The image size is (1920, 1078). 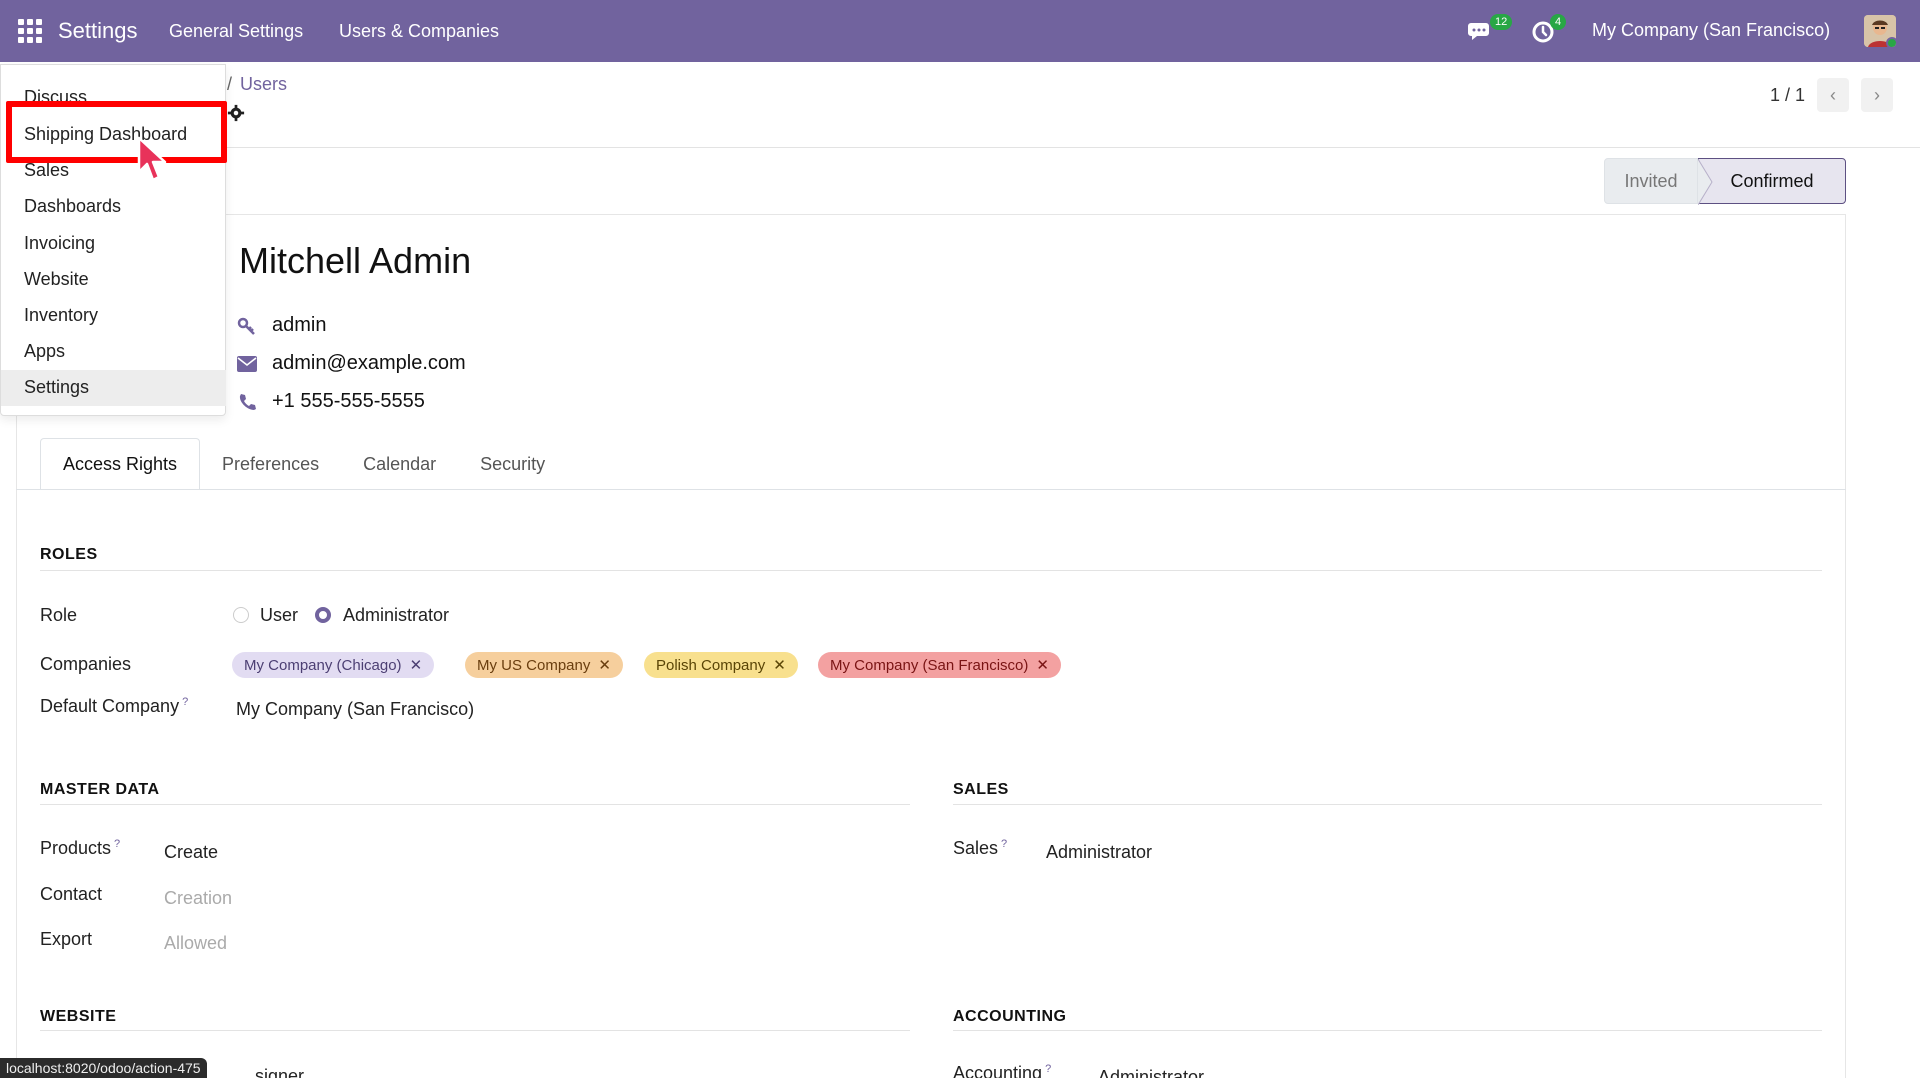 I want to click on phone-field: +1 555-555-5555, so click(x=330, y=401).